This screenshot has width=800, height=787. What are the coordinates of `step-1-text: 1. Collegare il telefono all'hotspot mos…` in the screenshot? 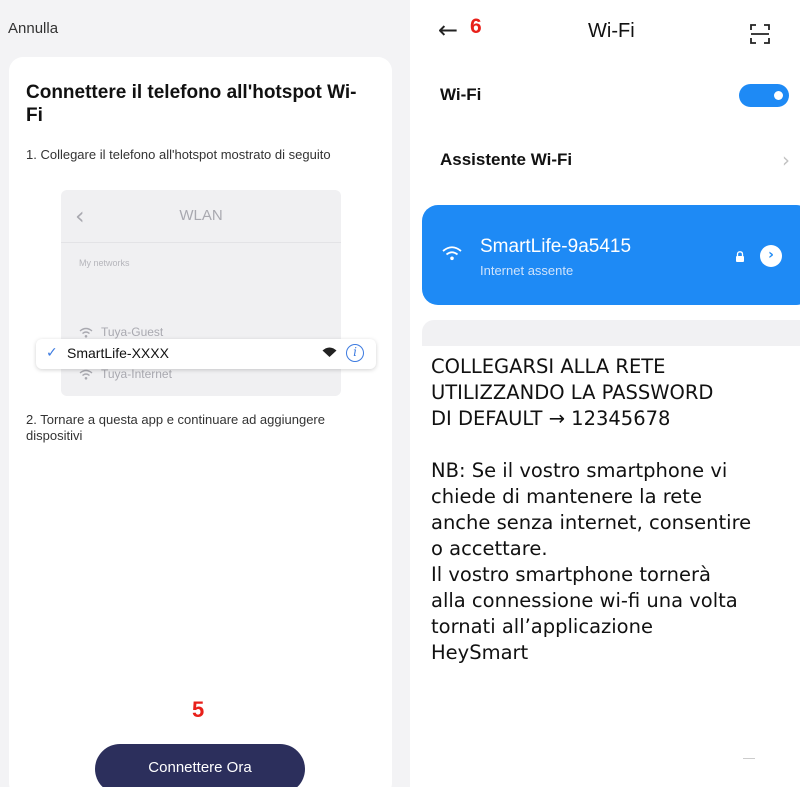 It's located at (178, 154).